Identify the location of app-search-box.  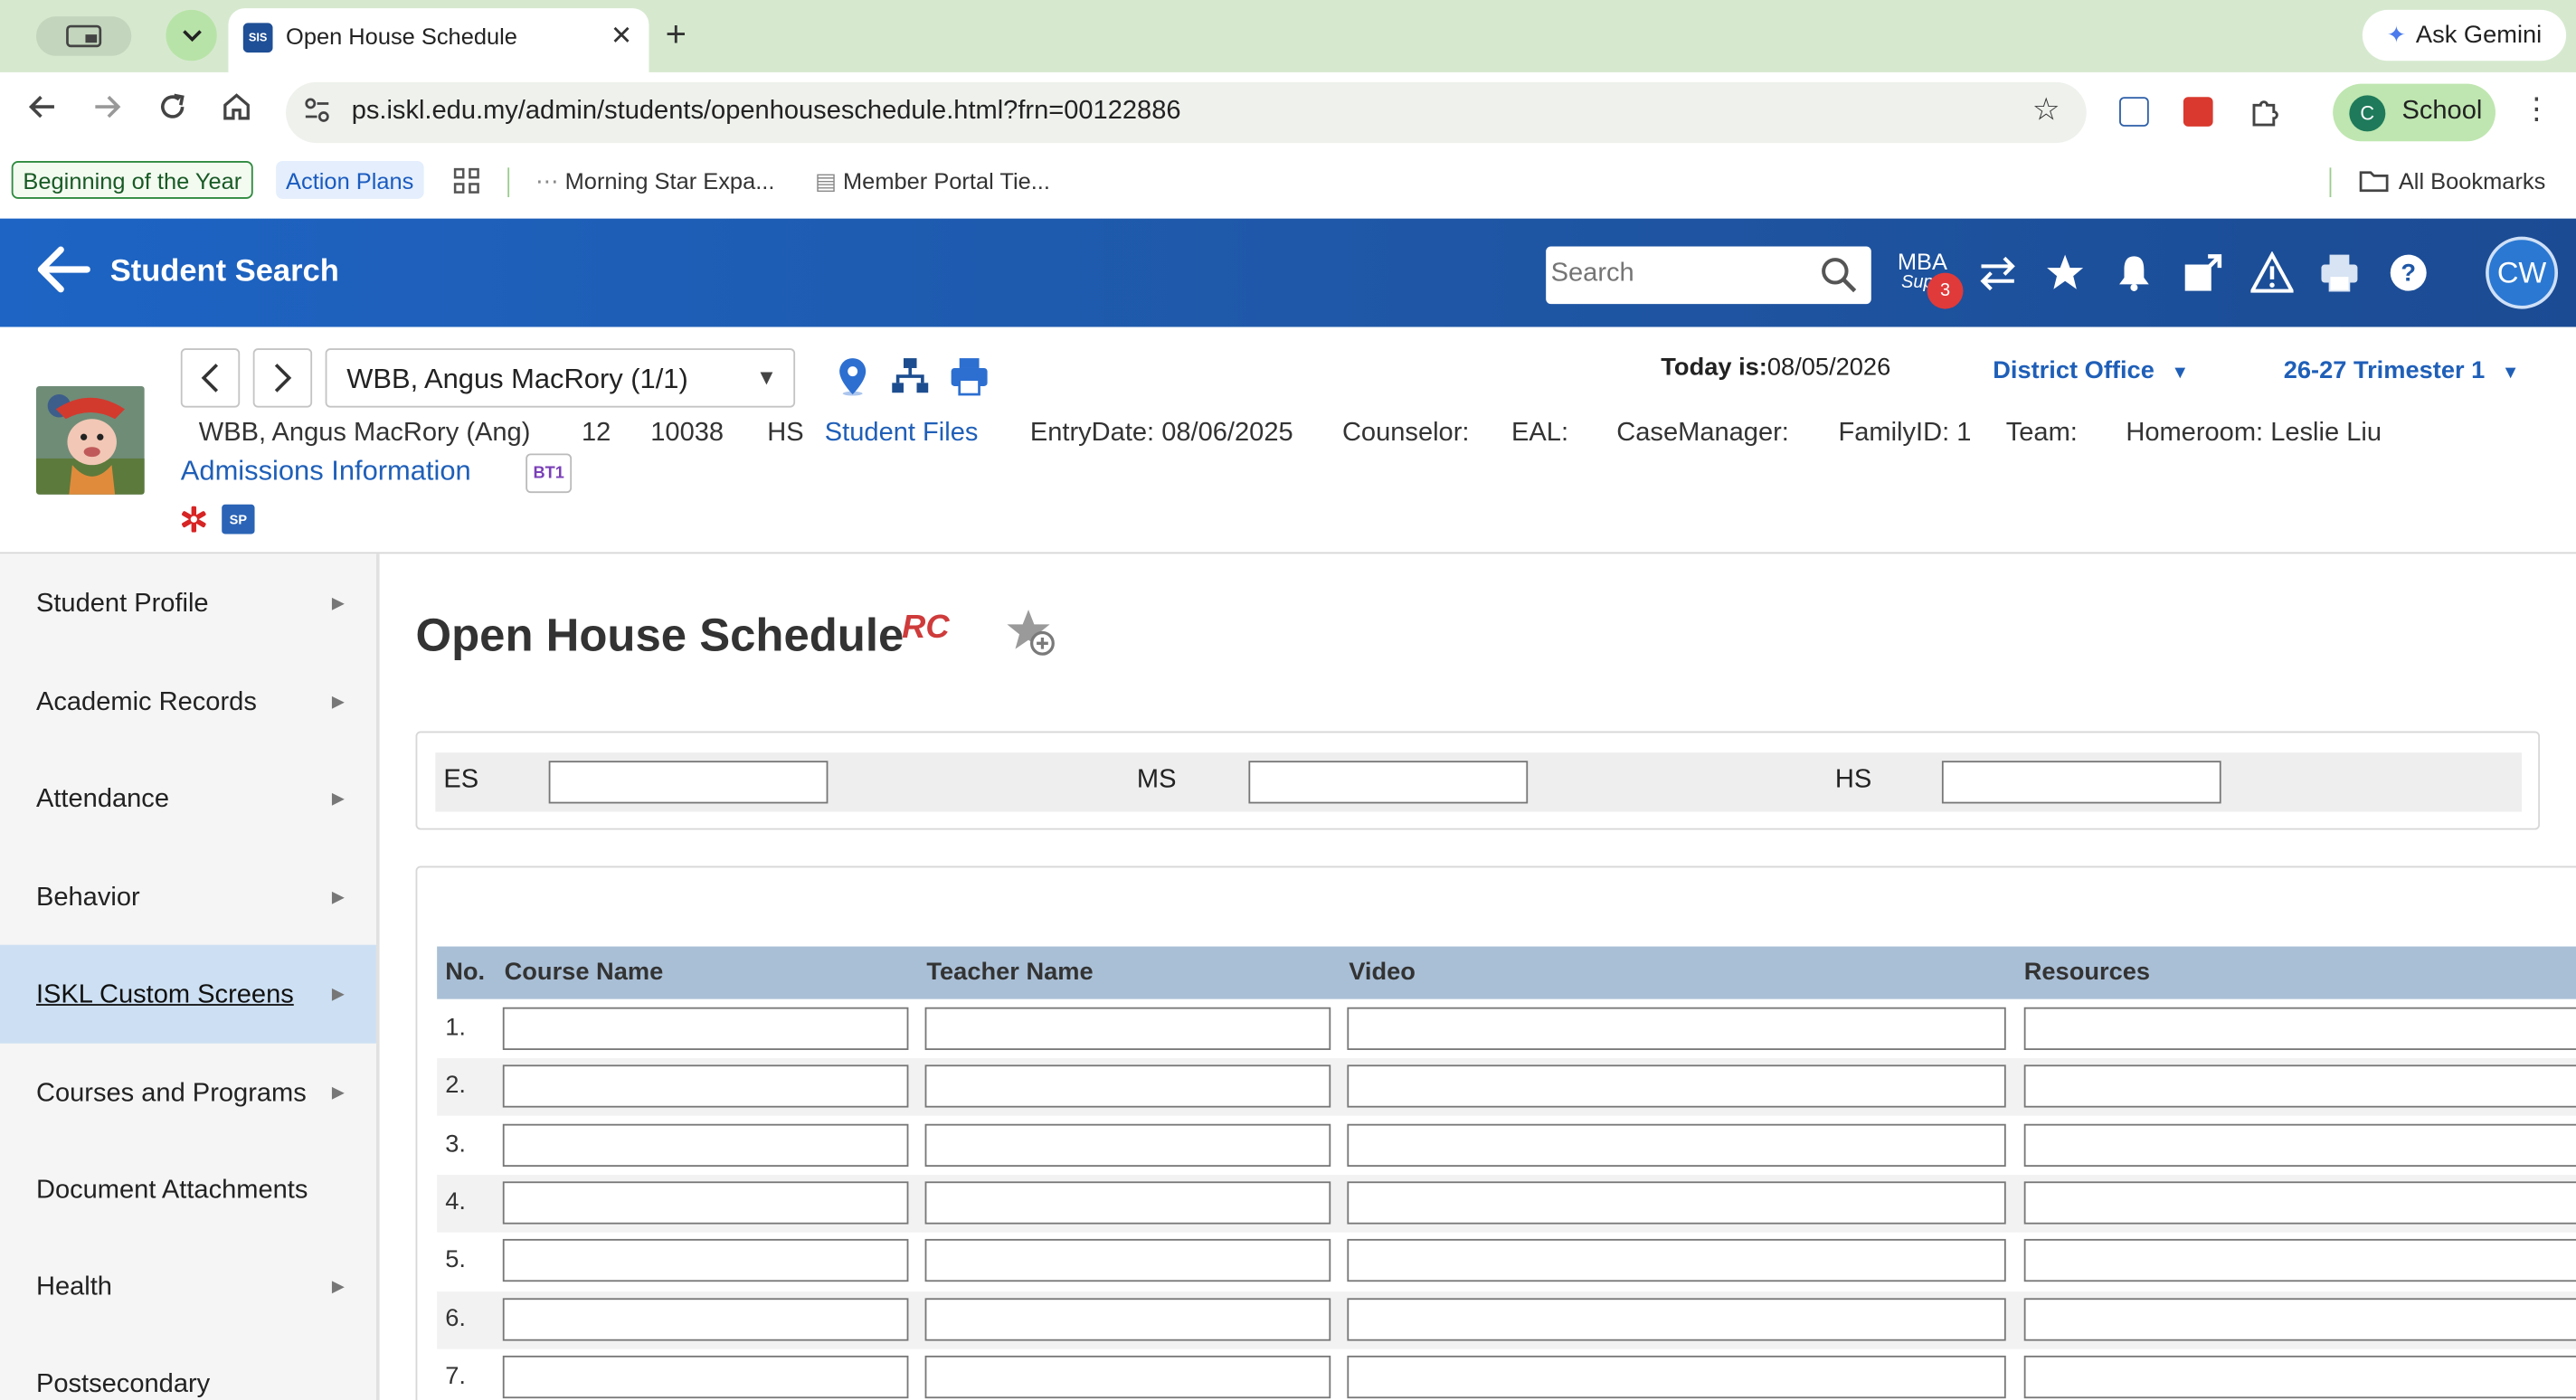
(1709, 275).